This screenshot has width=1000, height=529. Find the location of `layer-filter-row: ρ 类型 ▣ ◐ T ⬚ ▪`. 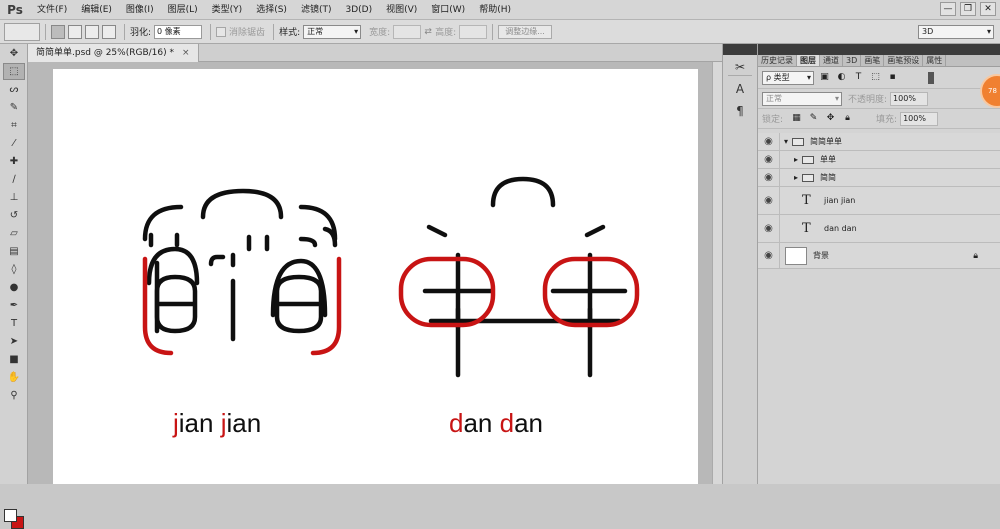

layer-filter-row: ρ 类型 ▣ ◐ T ⬚ ▪ is located at coordinates (879, 78).